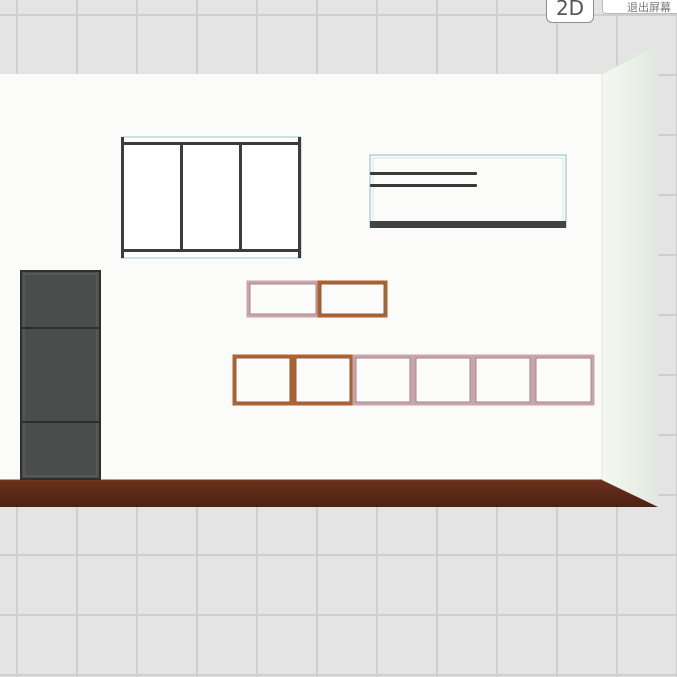 This screenshot has width=677, height=677. I want to click on exit-fullscreen-button: 退出屏幕, so click(639, 7).